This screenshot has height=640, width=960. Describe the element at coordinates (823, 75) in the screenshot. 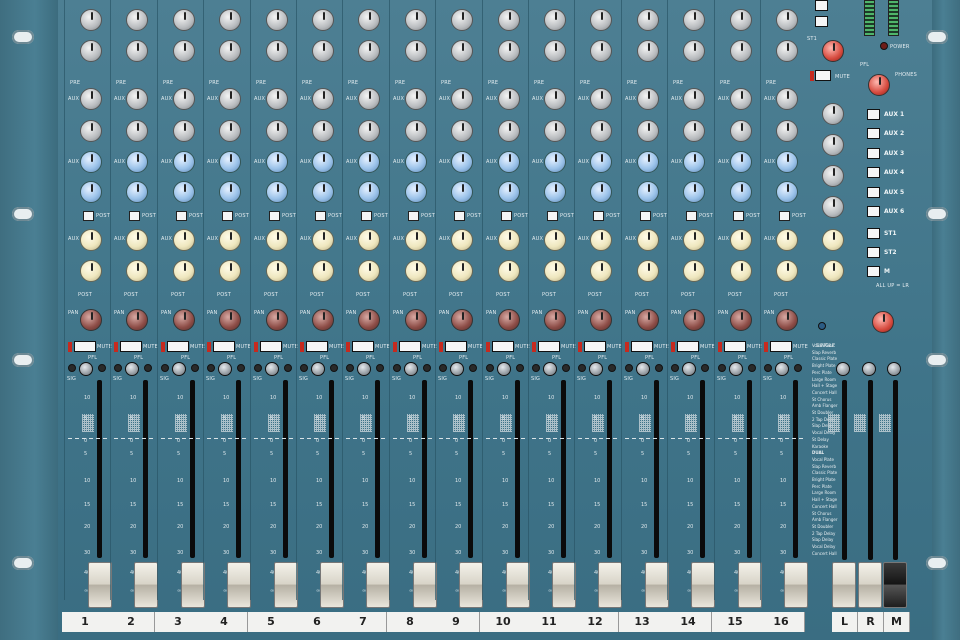

I see `st1-mute-button` at that location.